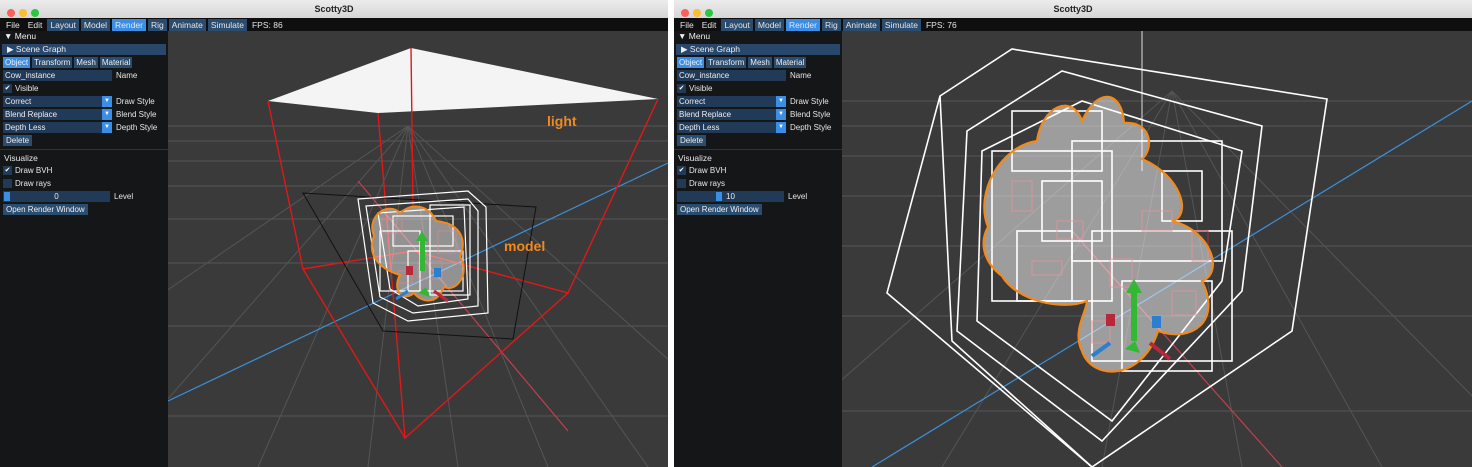 The width and height of the screenshot is (1472, 467). What do you see at coordinates (758, 149) in the screenshot?
I see `divider` at bounding box center [758, 149].